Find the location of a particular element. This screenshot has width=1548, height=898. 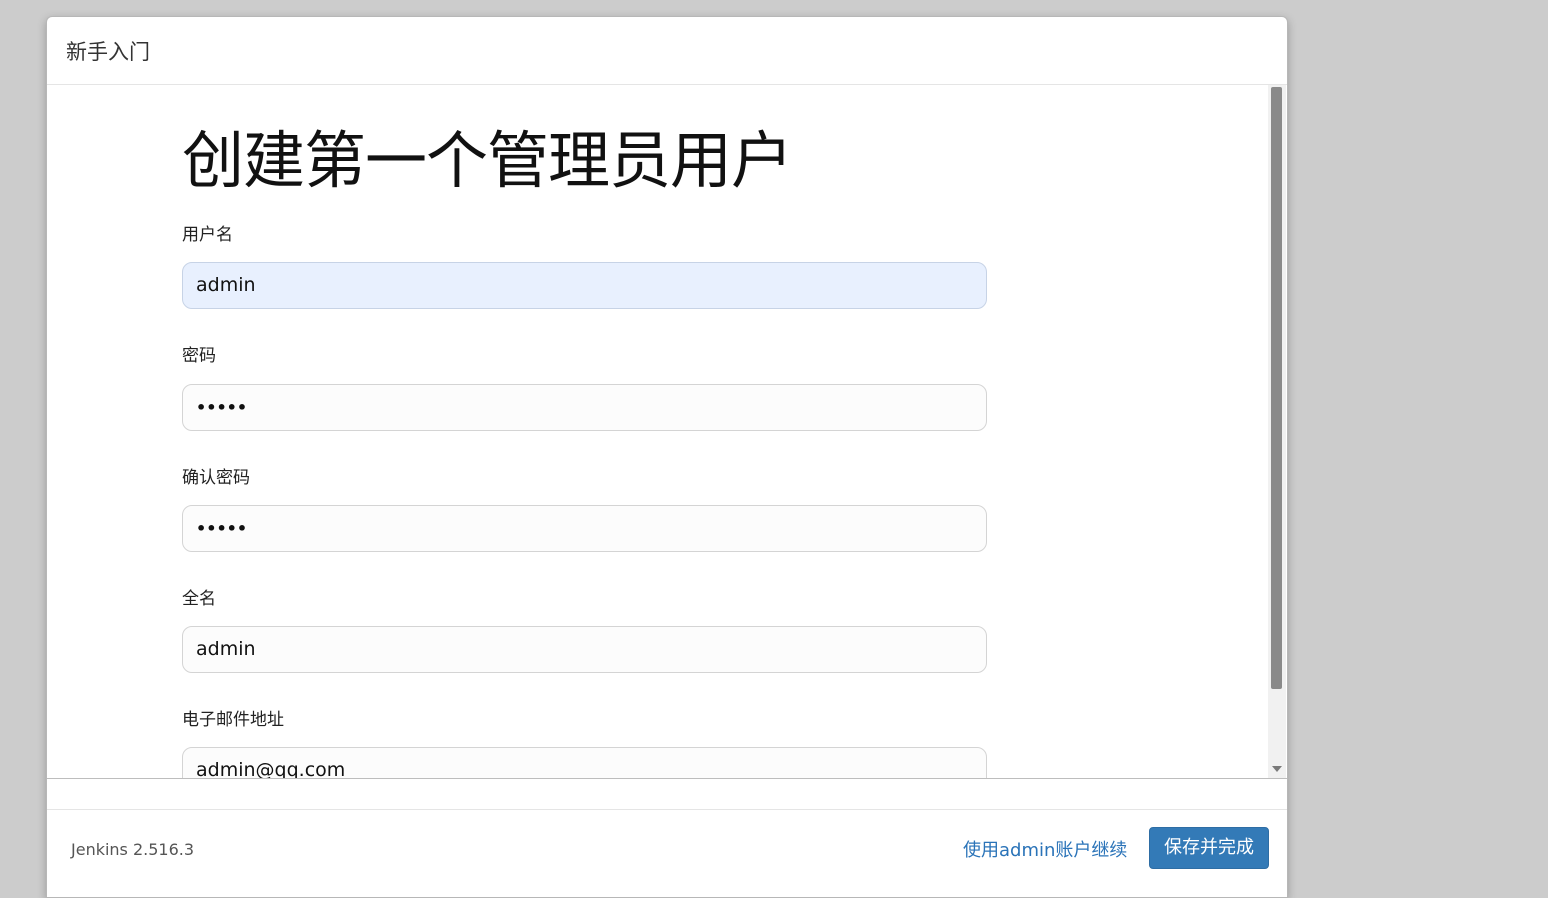

dialog-header: 新手入门 is located at coordinates (667, 51).